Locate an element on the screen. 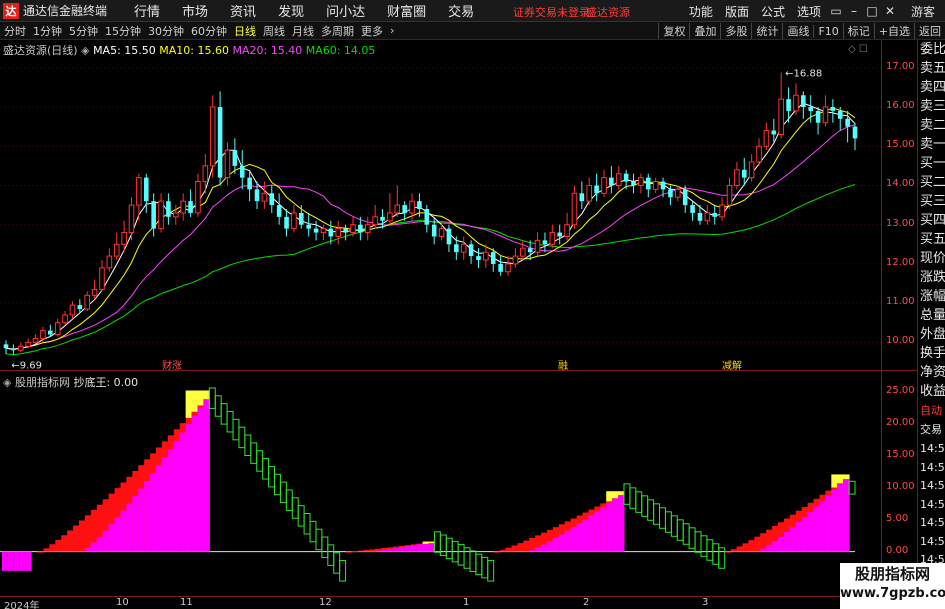 This screenshot has height=609, width=945. period-more: 更多 is located at coordinates (372, 31).